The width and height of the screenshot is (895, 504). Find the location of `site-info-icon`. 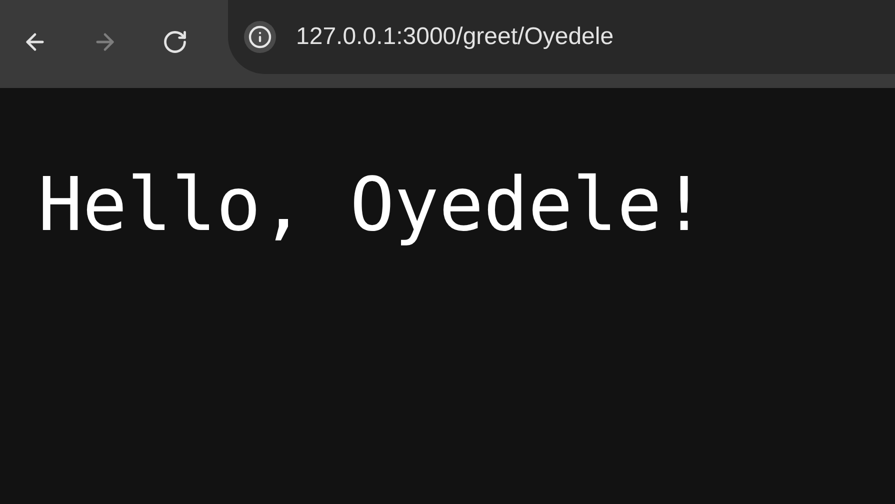

site-info-icon is located at coordinates (260, 37).